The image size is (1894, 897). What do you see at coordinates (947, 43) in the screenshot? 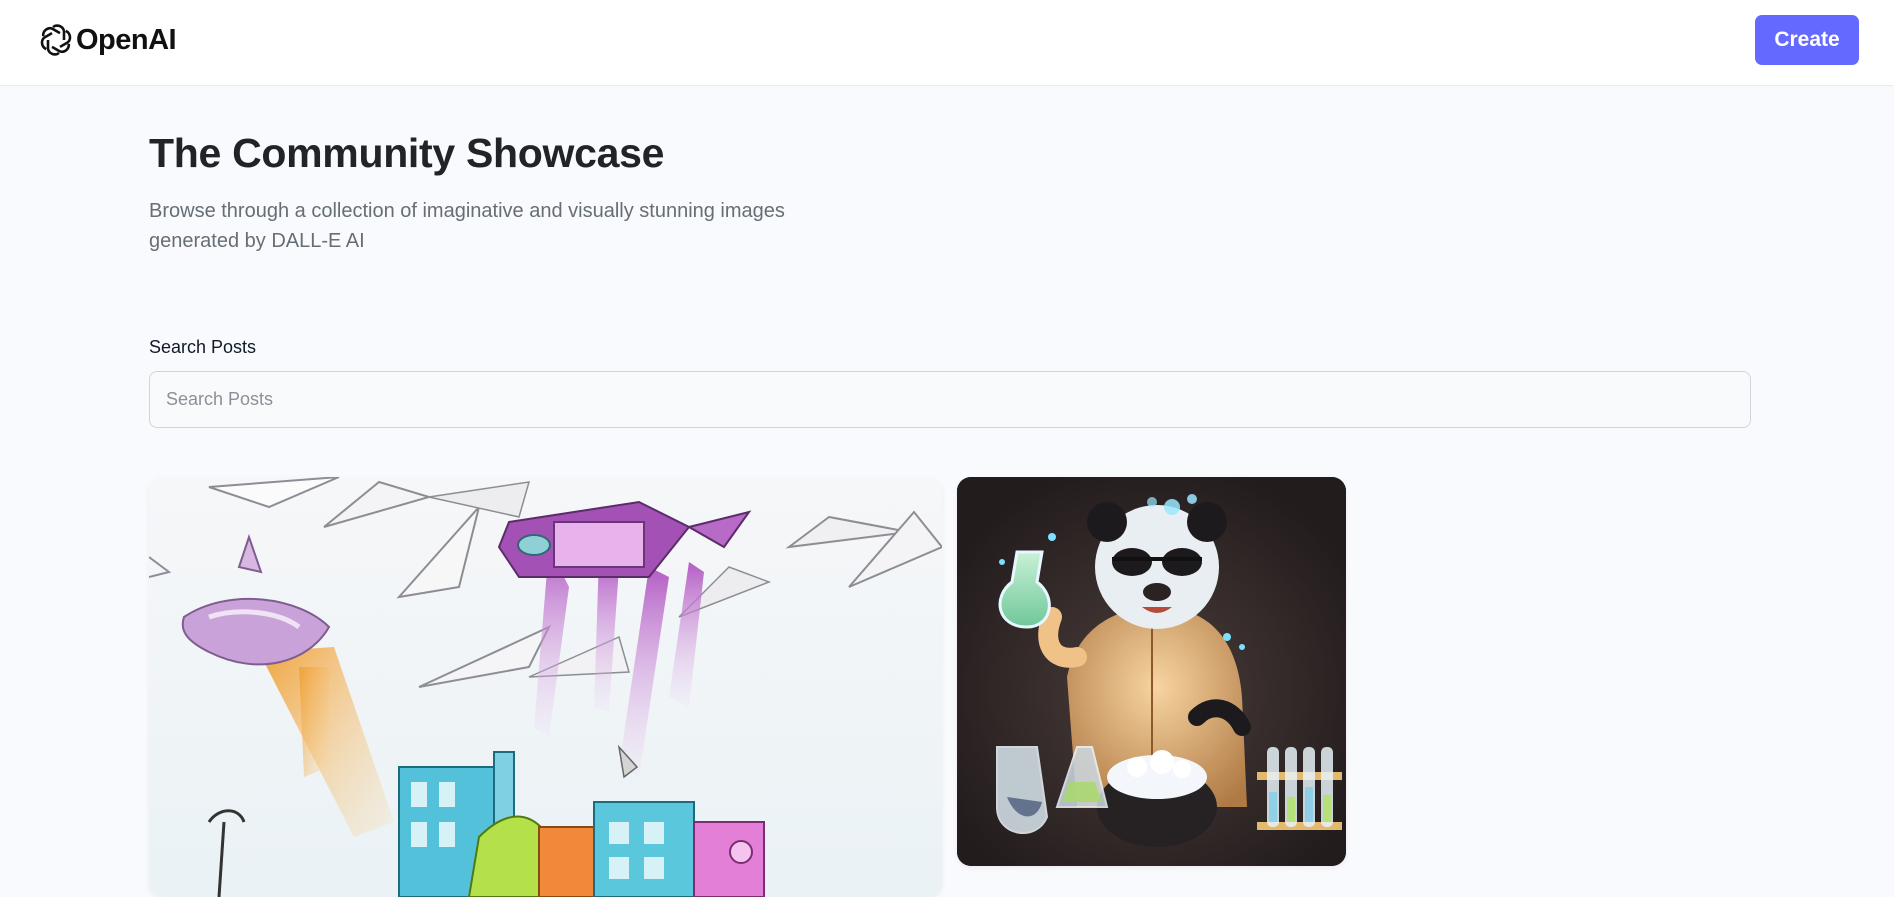
I see `header: OpenAI Create` at bounding box center [947, 43].